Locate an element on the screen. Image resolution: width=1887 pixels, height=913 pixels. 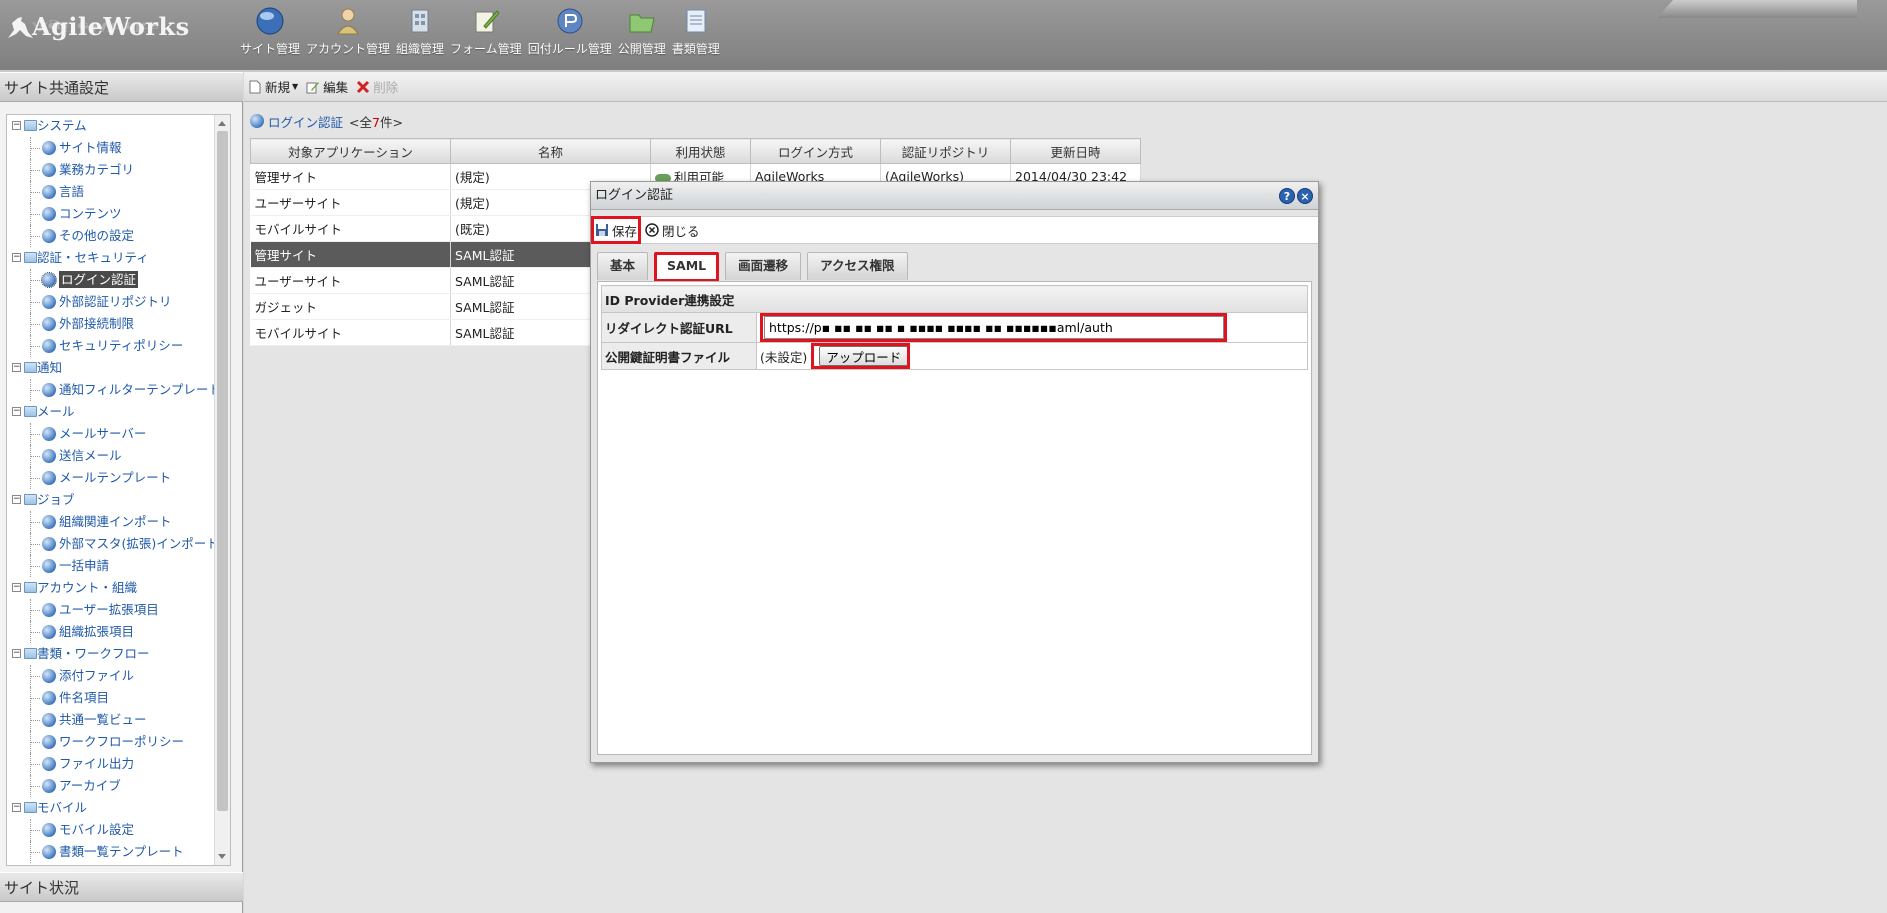
tree-item: アーカイブ is located at coordinates (111, 786).